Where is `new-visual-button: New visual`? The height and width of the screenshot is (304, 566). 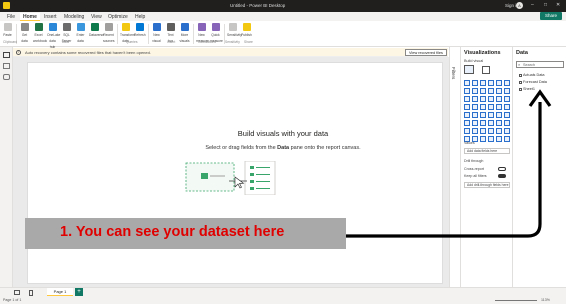
new-visual-button: New visual is located at coordinates (156, 33).